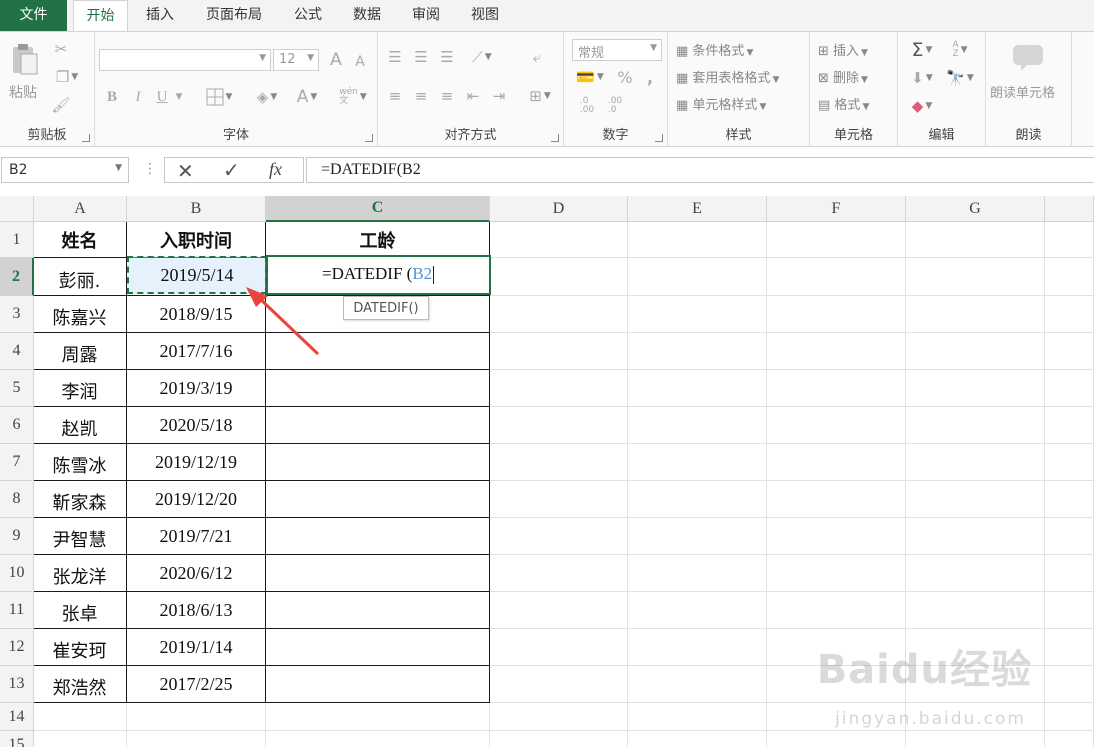  What do you see at coordinates (447, 96) in the screenshot?
I see `align-right-icon: ≡` at bounding box center [447, 96].